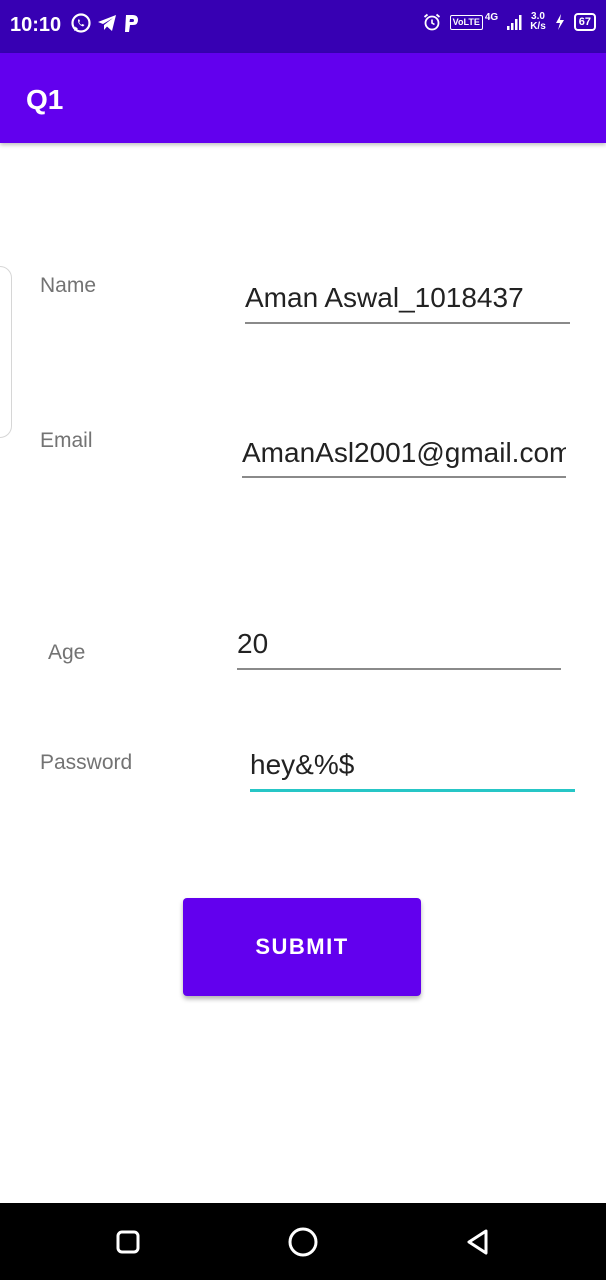 The image size is (606, 1280). What do you see at coordinates (404, 453) in the screenshot?
I see `email-field` at bounding box center [404, 453].